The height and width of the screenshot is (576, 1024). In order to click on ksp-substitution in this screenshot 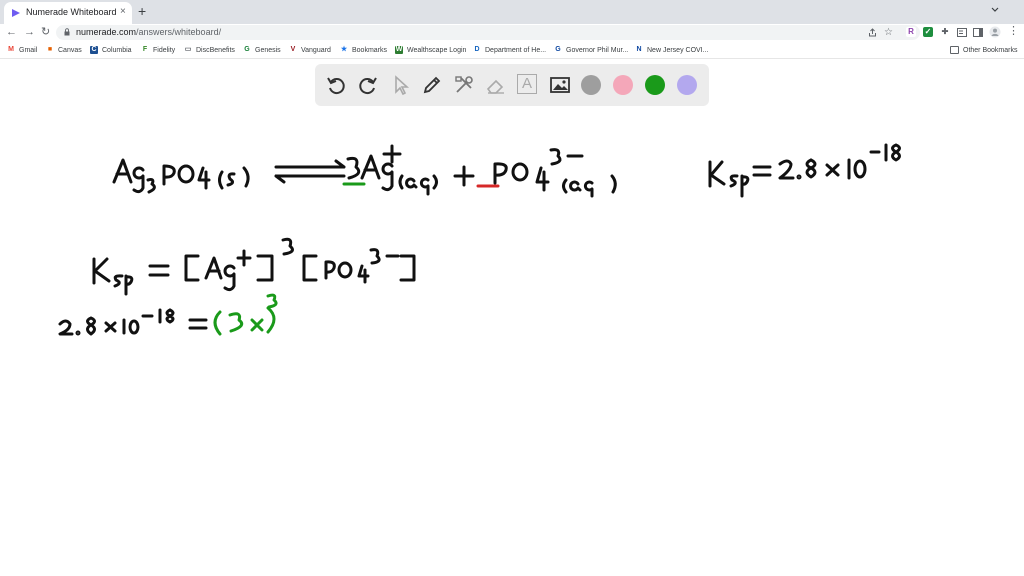, I will do `click(133, 322)`.